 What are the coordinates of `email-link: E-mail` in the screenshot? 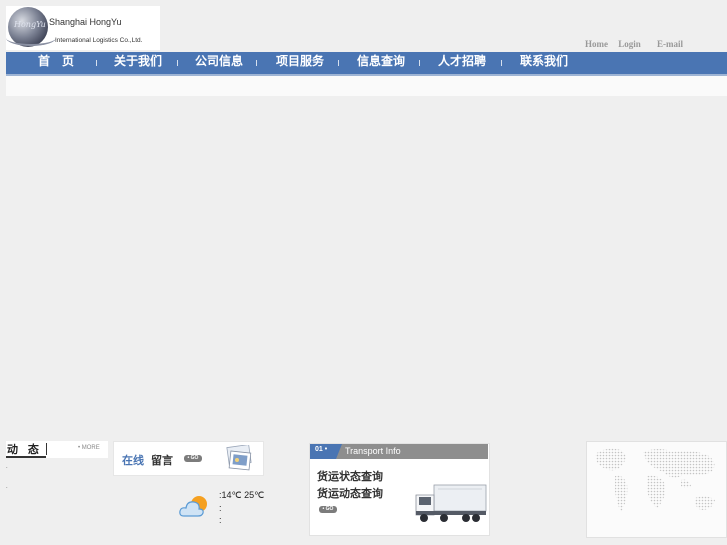 It's located at (670, 44).